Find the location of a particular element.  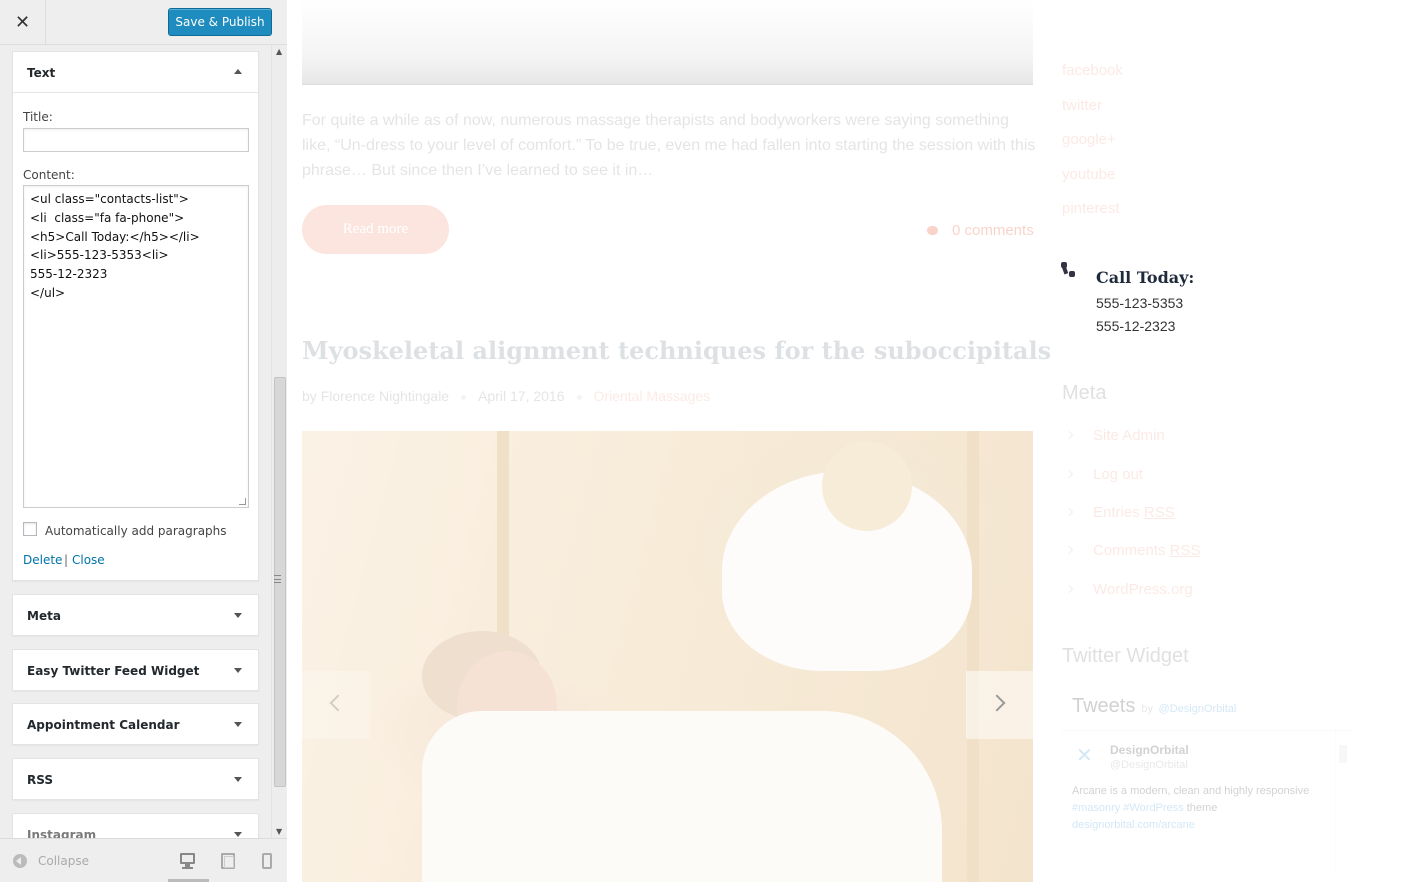

widget-rss: RSS is located at coordinates (135, 779).